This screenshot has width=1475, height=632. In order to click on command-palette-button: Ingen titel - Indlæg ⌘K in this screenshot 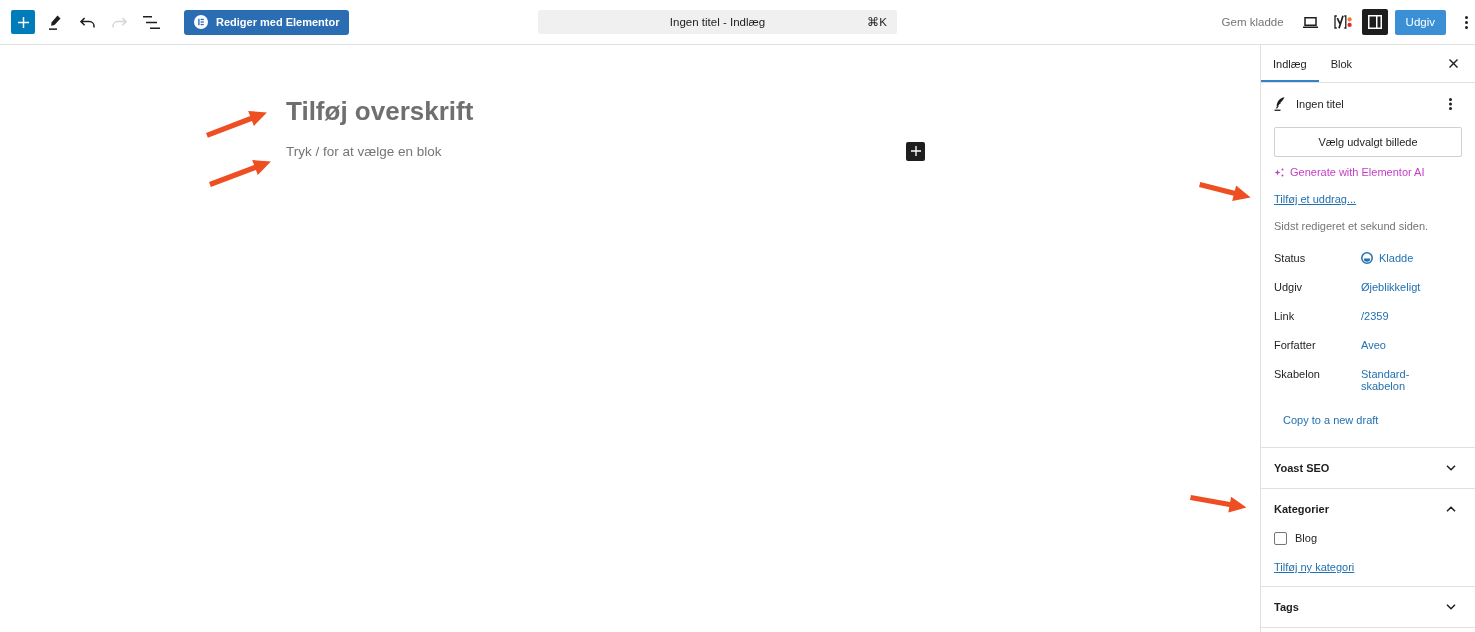, I will do `click(717, 22)`.